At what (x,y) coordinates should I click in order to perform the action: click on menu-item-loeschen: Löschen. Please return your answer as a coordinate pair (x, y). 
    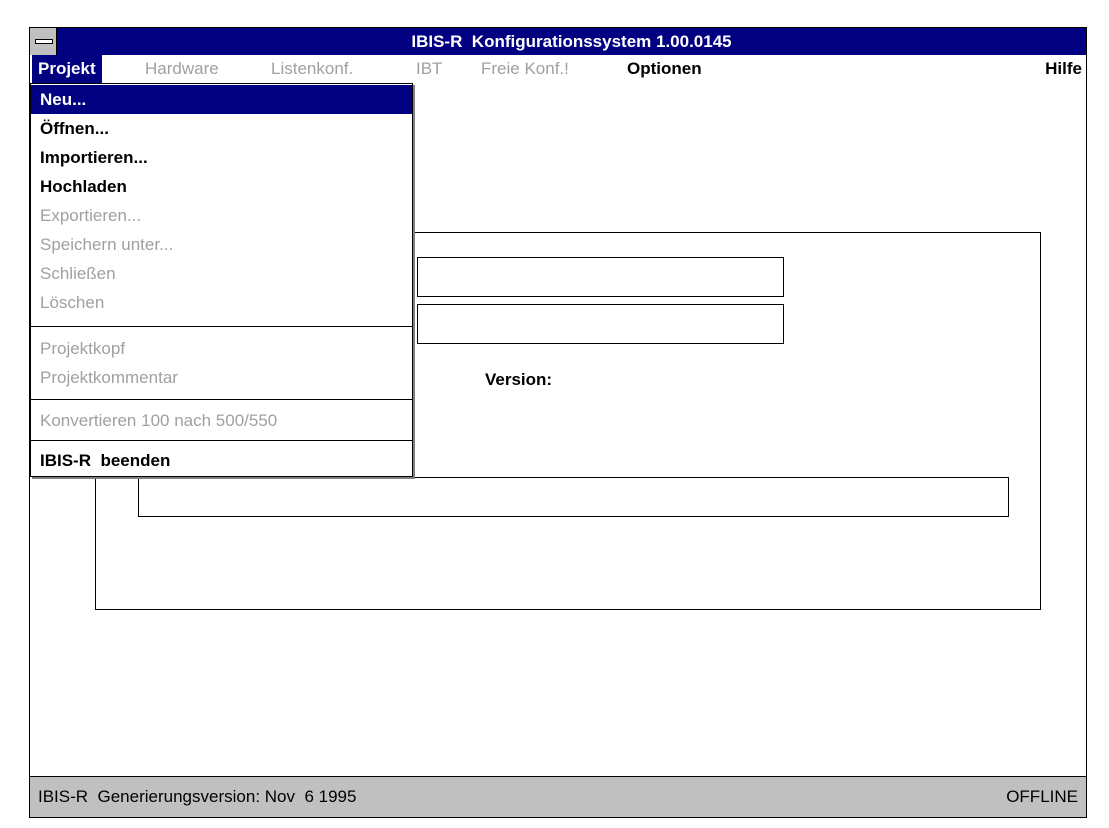
    Looking at the image, I should click on (221, 302).